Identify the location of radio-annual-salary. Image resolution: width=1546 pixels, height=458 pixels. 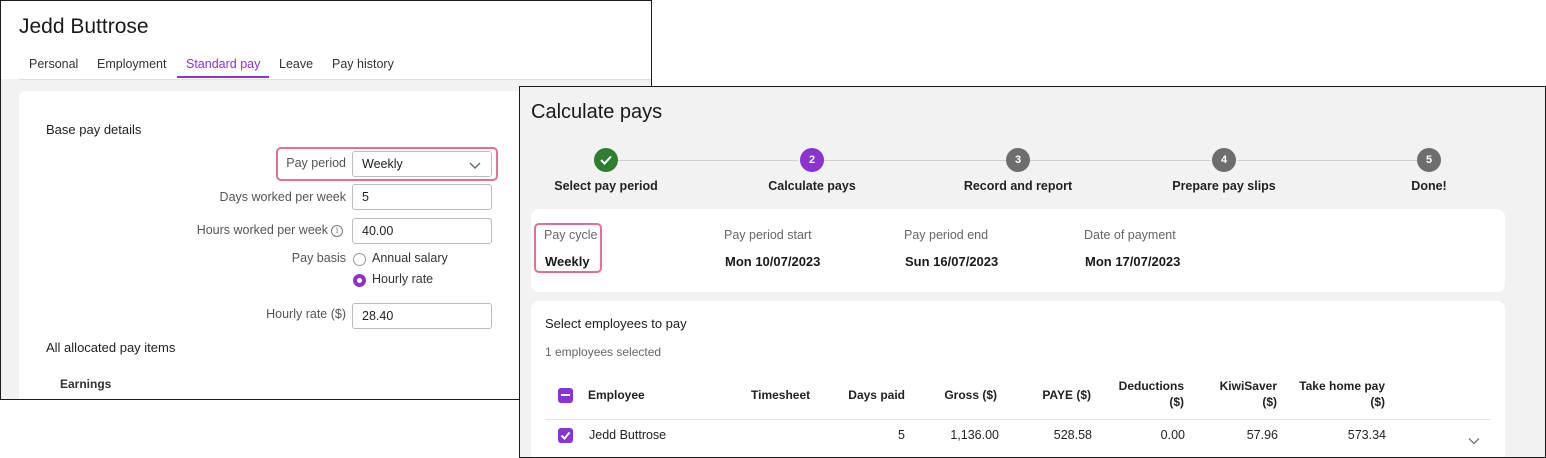
(359, 259).